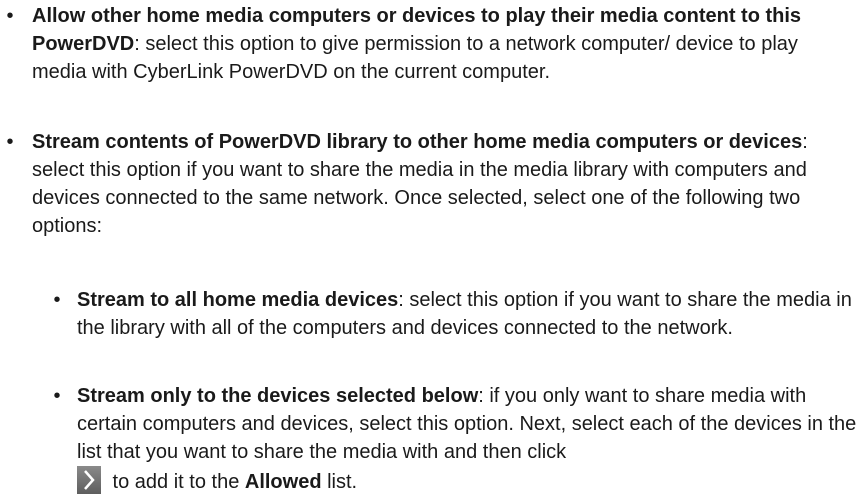 The height and width of the screenshot is (496, 861). I want to click on item-text-end: list., so click(339, 482).